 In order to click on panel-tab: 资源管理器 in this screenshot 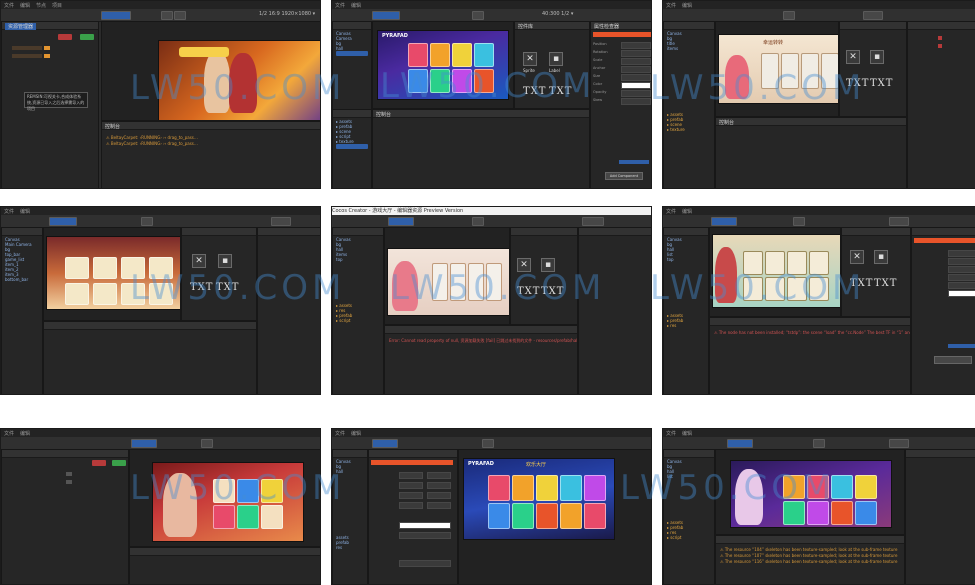, I will do `click(21, 26)`.